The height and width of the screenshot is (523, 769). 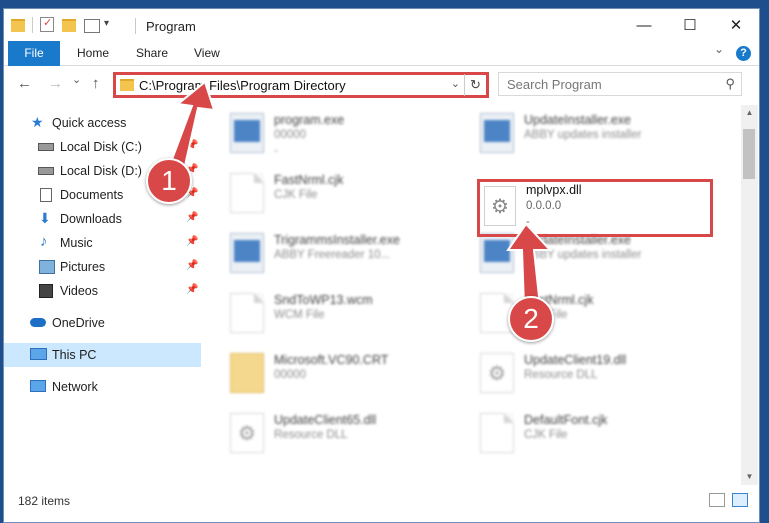 What do you see at coordinates (83, 267) in the screenshot?
I see `sidebar-item-label: Pictures` at bounding box center [83, 267].